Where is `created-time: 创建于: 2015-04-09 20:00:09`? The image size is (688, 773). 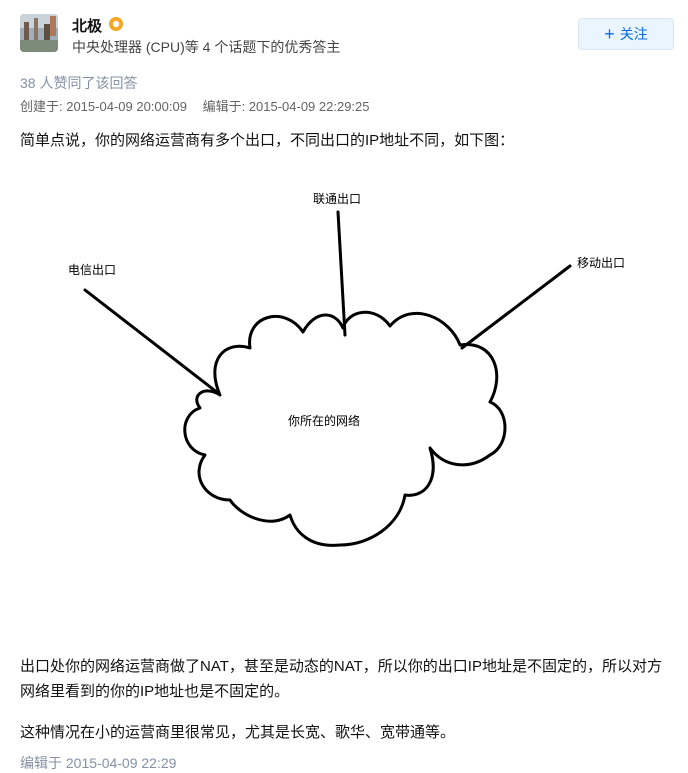 created-time: 创建于: 2015-04-09 20:00:09 is located at coordinates (103, 106).